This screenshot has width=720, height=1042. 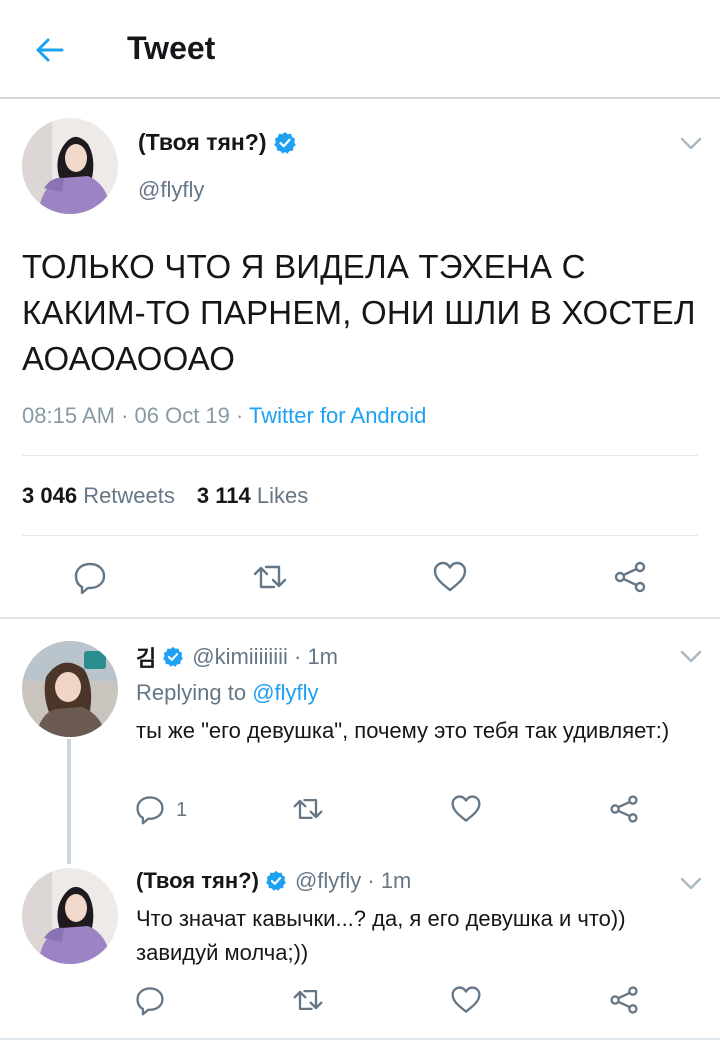 I want to click on thread-connector, so click(x=69, y=801).